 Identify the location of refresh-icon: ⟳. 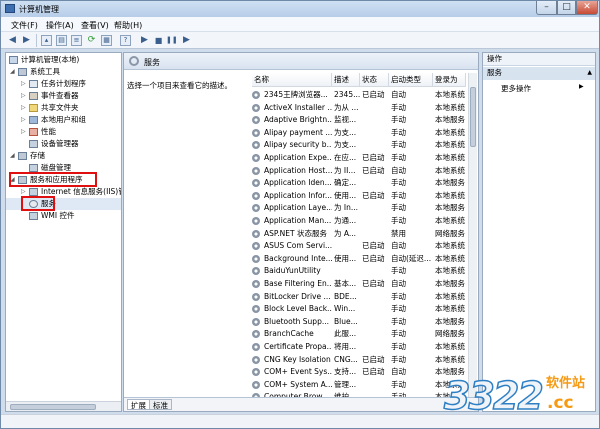
(91, 40).